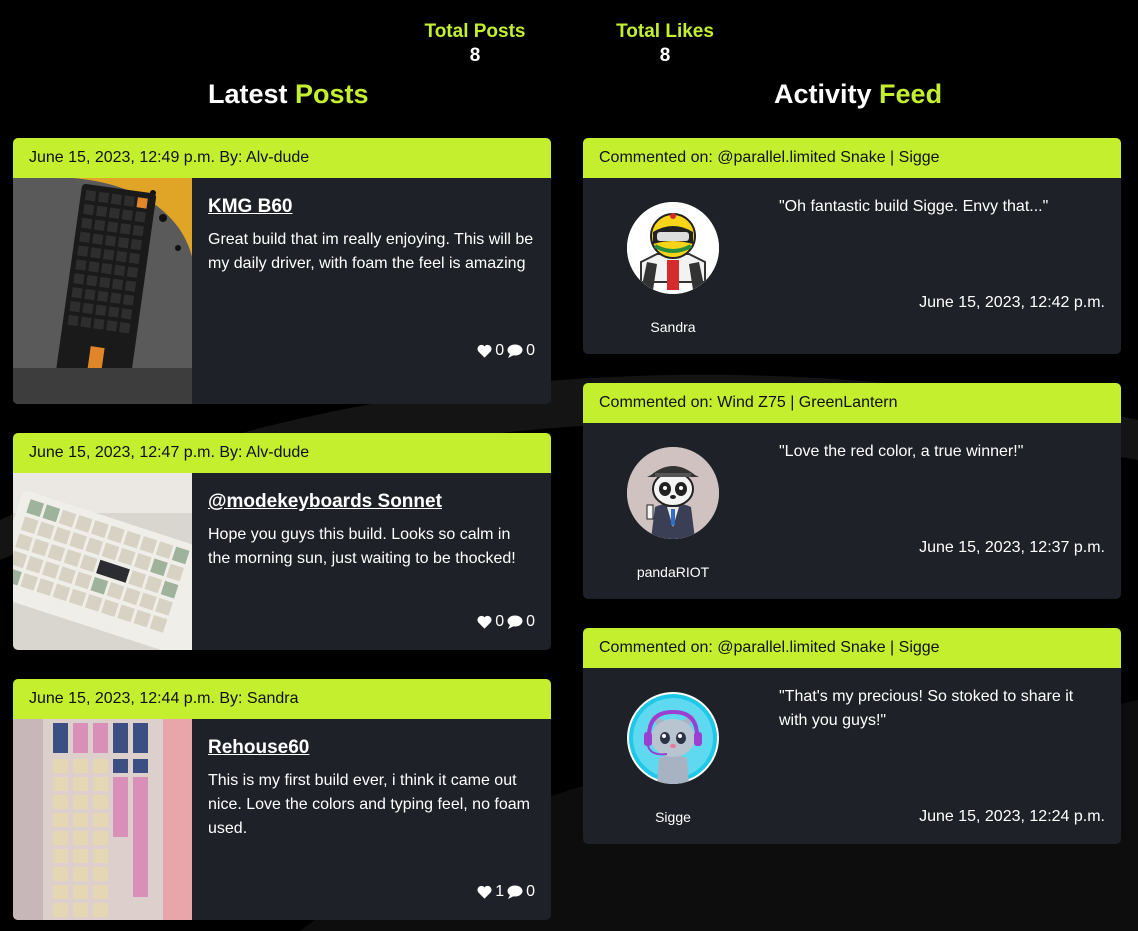  Describe the element at coordinates (665, 55) in the screenshot. I see `total-likes-value: 8` at that location.